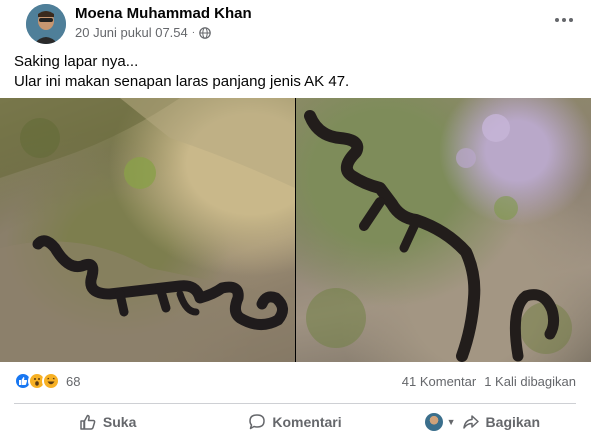 Image resolution: width=591 pixels, height=438 pixels. What do you see at coordinates (257, 422) in the screenshot?
I see `comment-icon` at bounding box center [257, 422].